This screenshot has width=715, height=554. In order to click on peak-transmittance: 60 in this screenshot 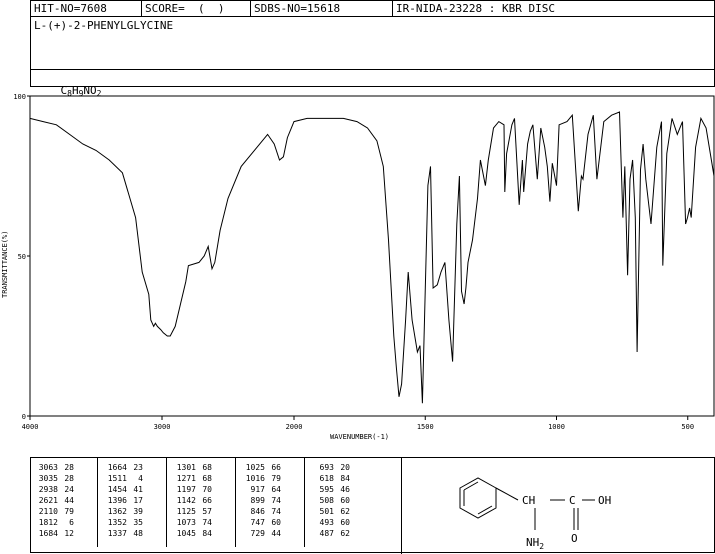, I will do `click(345, 500)`.